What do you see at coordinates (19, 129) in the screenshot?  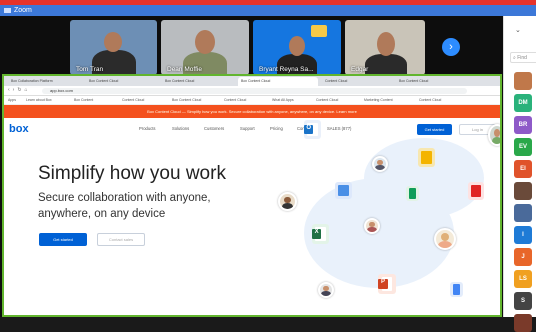 I see `box-logo: box` at bounding box center [19, 129].